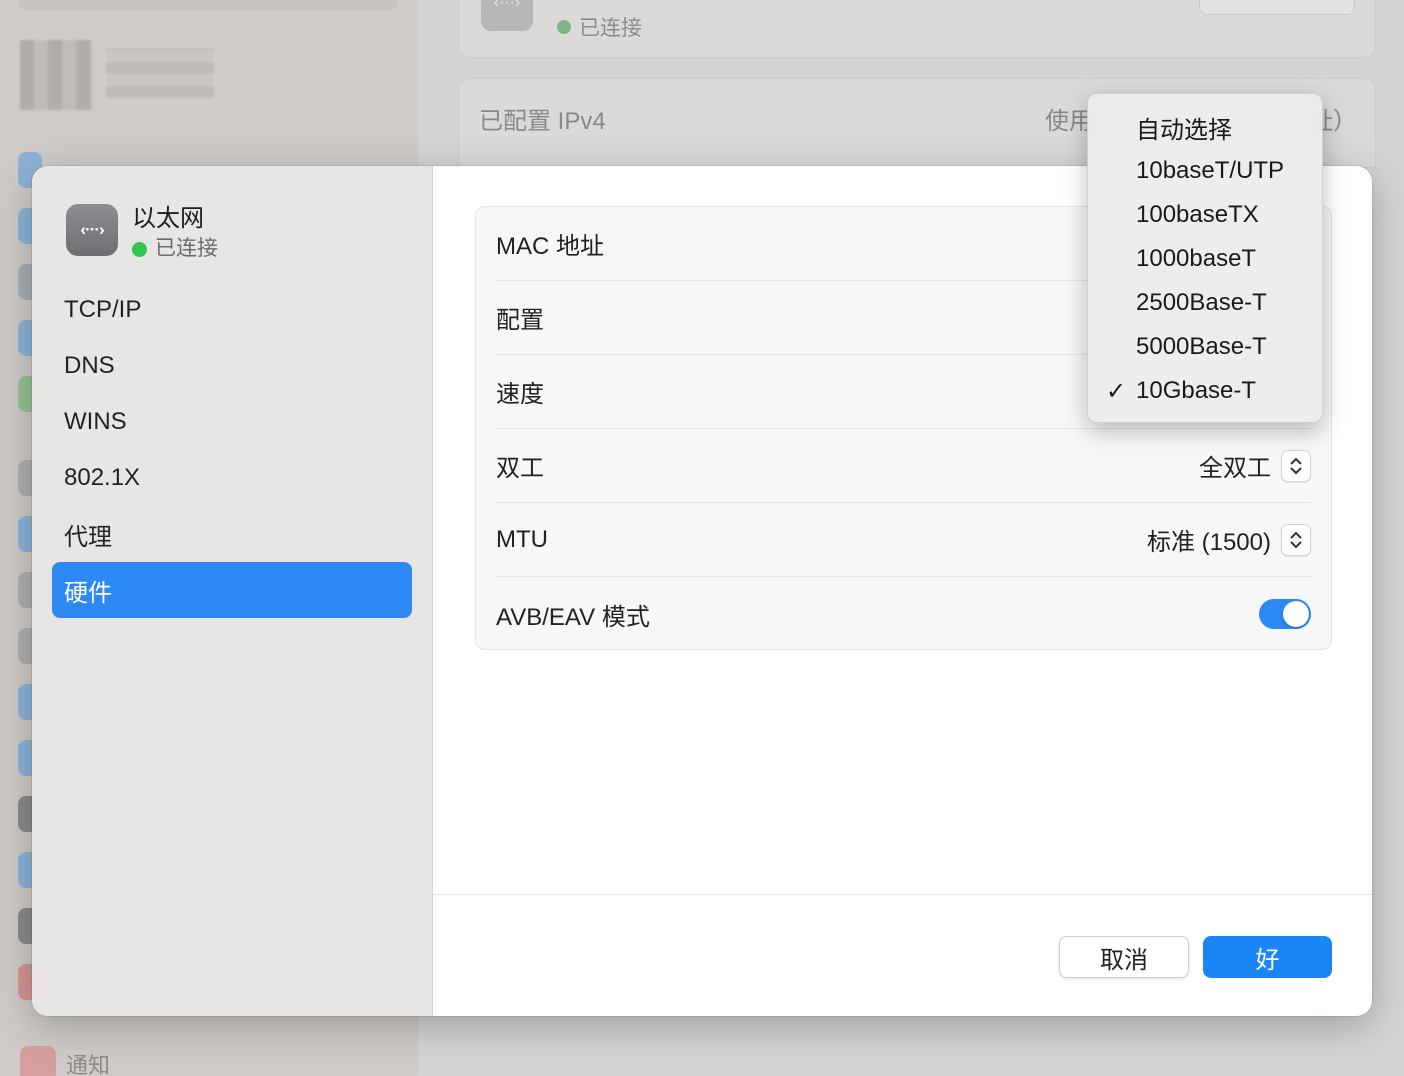 This screenshot has width=1404, height=1076. Describe the element at coordinates (1267, 957) in the screenshot. I see `ok-button: 好` at that location.